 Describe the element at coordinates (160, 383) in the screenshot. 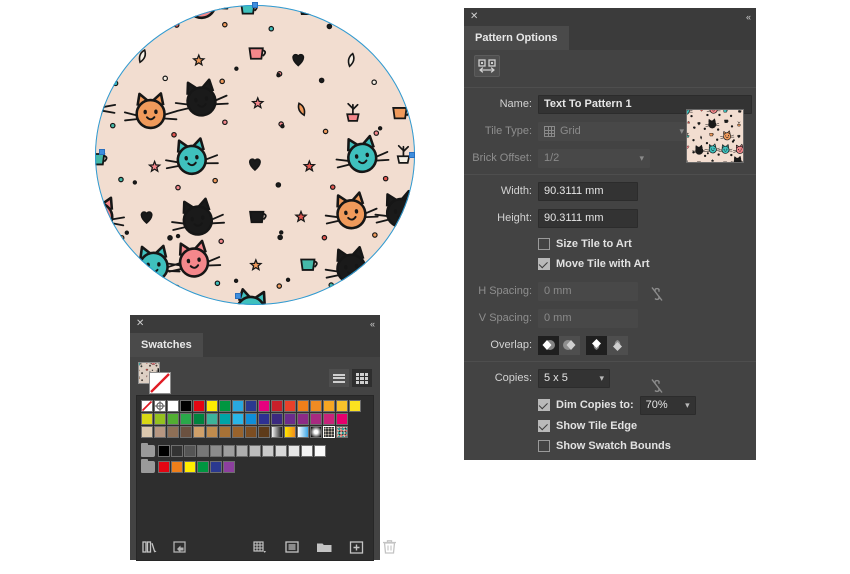

I see `stroke-swatch` at that location.